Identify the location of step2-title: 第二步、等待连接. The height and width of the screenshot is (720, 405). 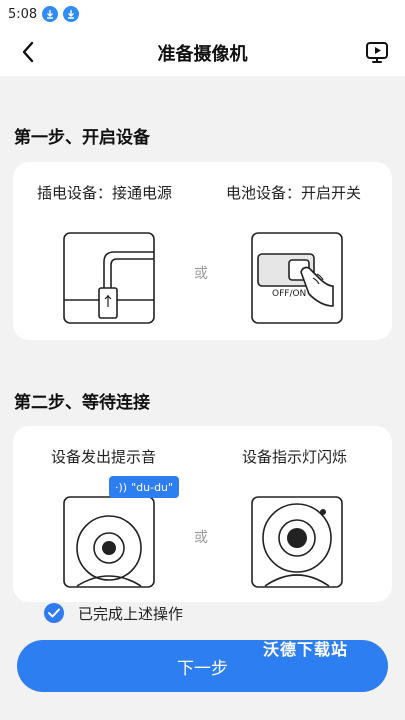
(82, 403).